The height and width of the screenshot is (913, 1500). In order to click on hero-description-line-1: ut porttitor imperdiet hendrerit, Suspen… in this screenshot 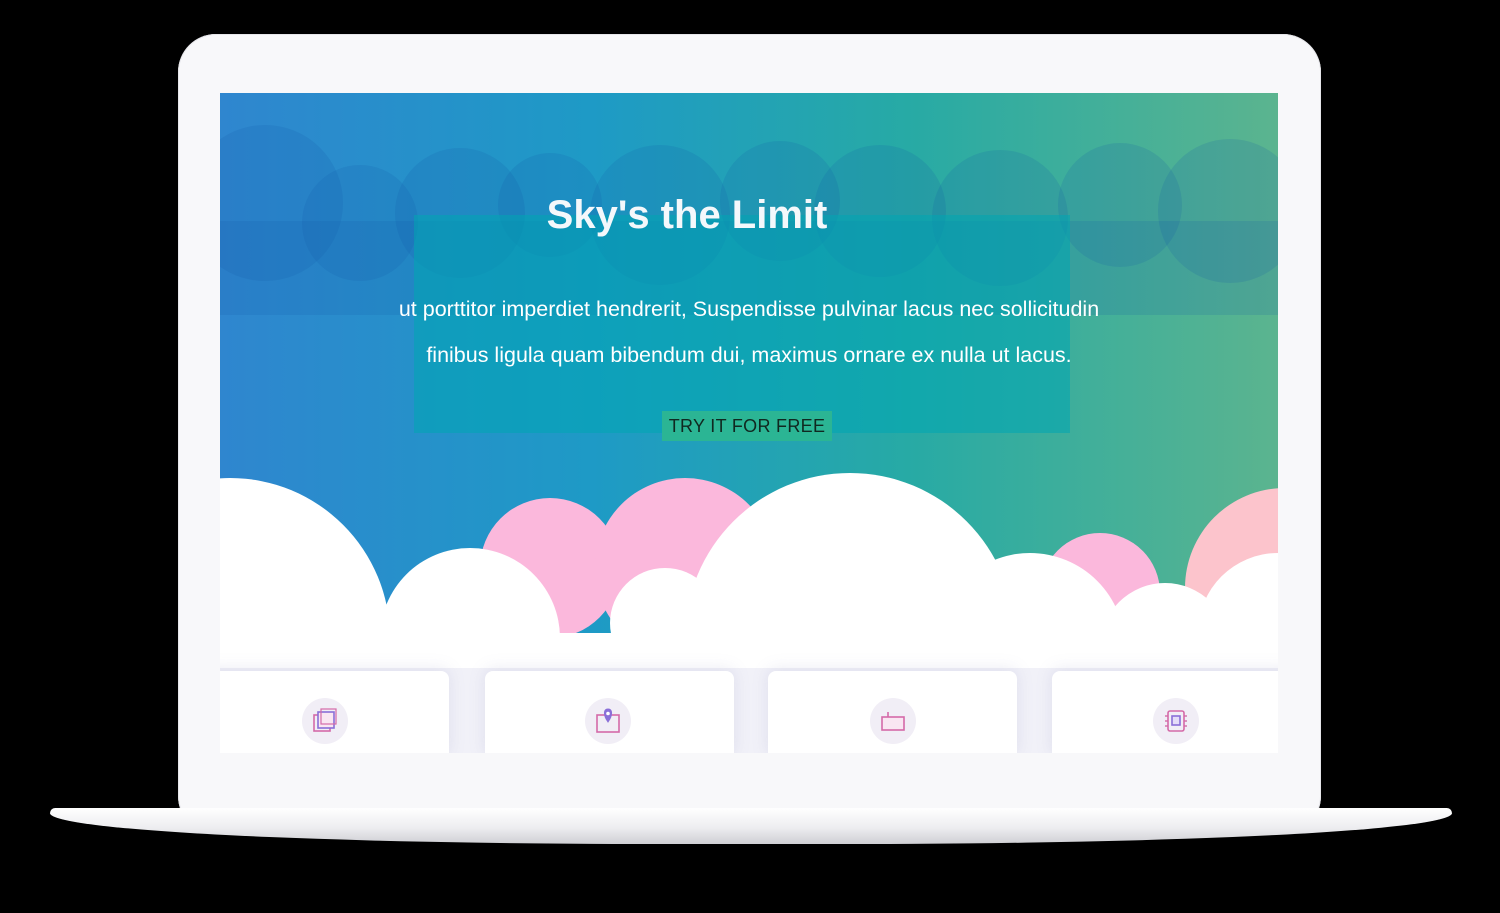, I will do `click(749, 309)`.